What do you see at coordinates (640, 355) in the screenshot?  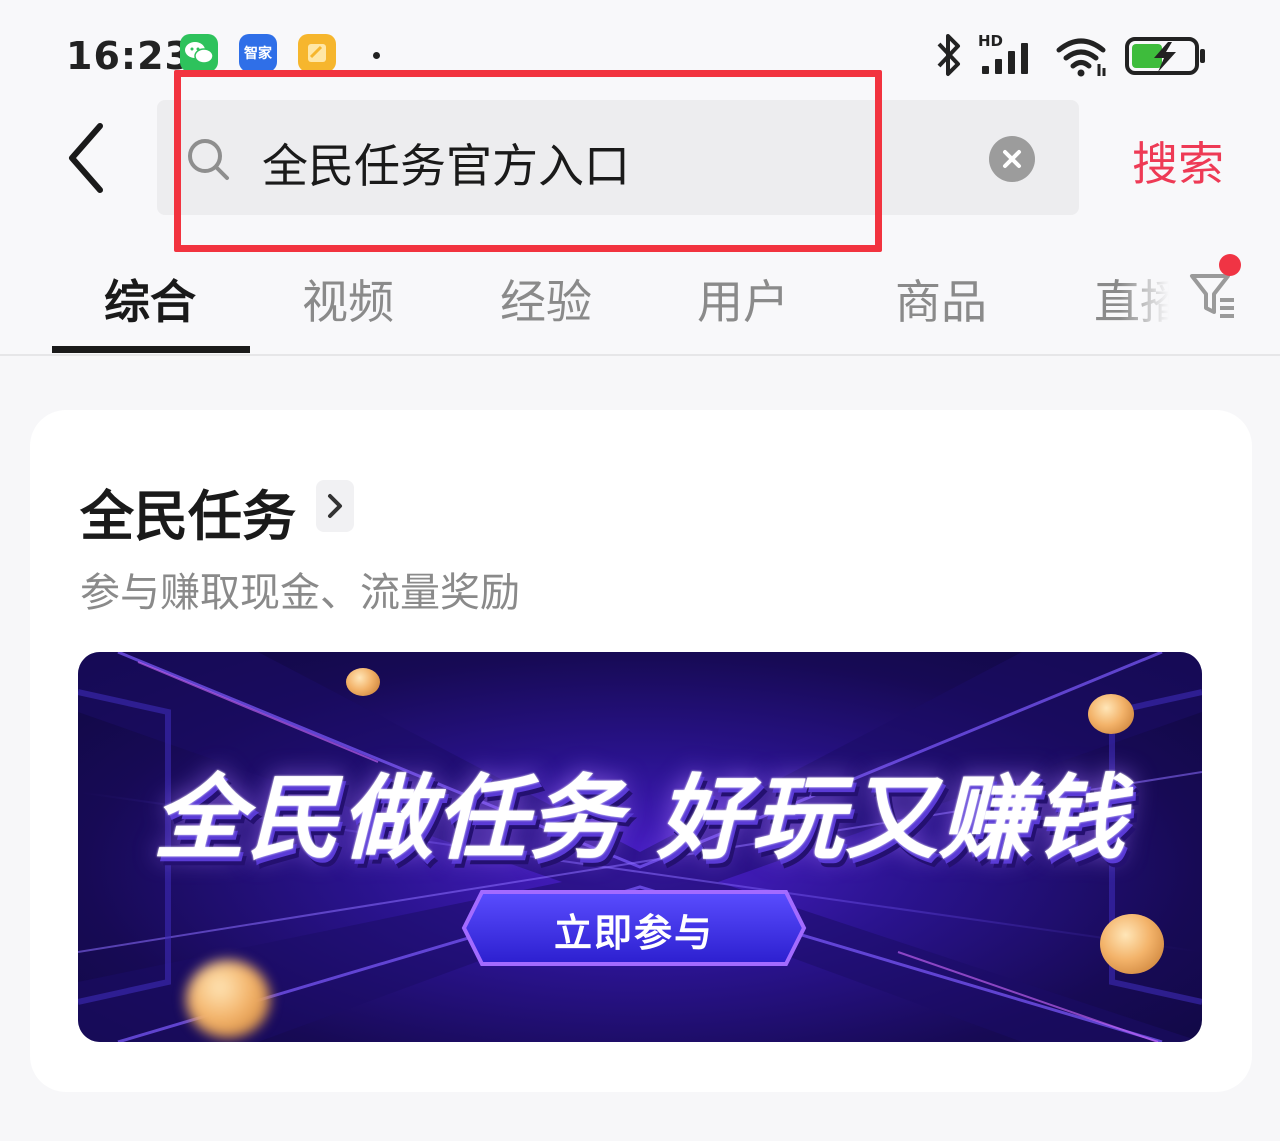 I see `tabs-divider` at bounding box center [640, 355].